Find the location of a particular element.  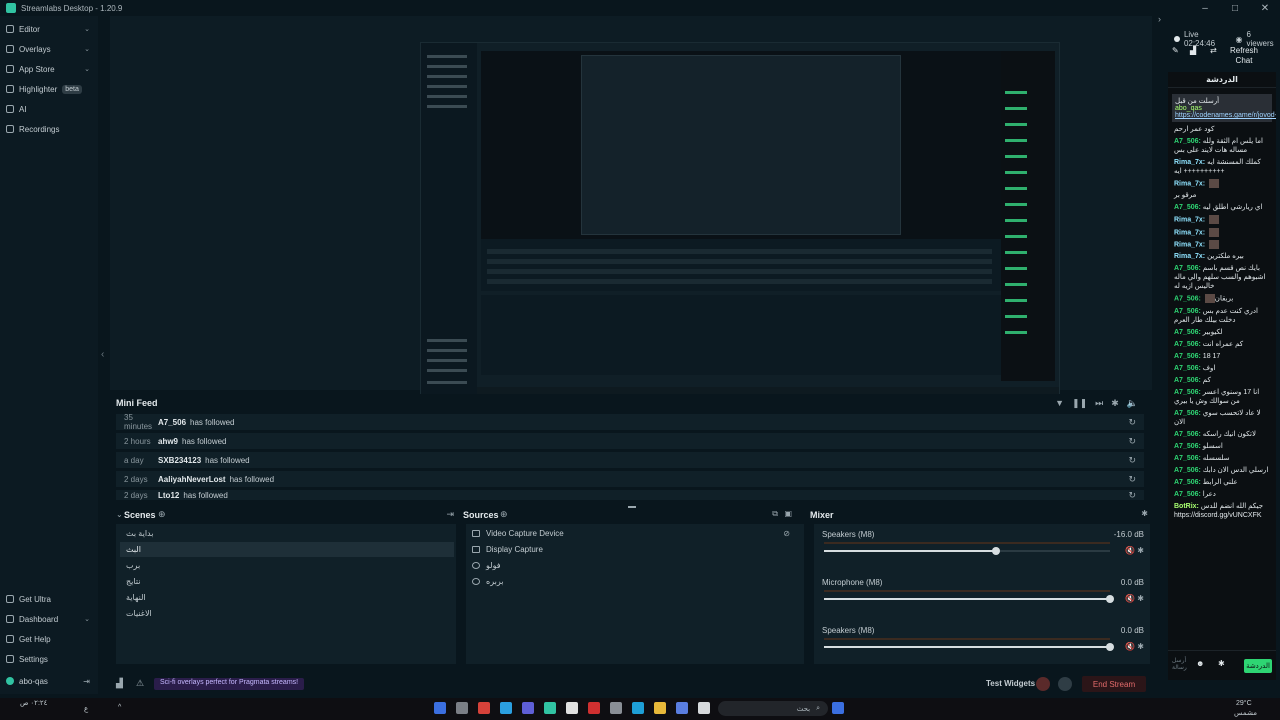

alert-icon: ⚠ is located at coordinates (140, 683).